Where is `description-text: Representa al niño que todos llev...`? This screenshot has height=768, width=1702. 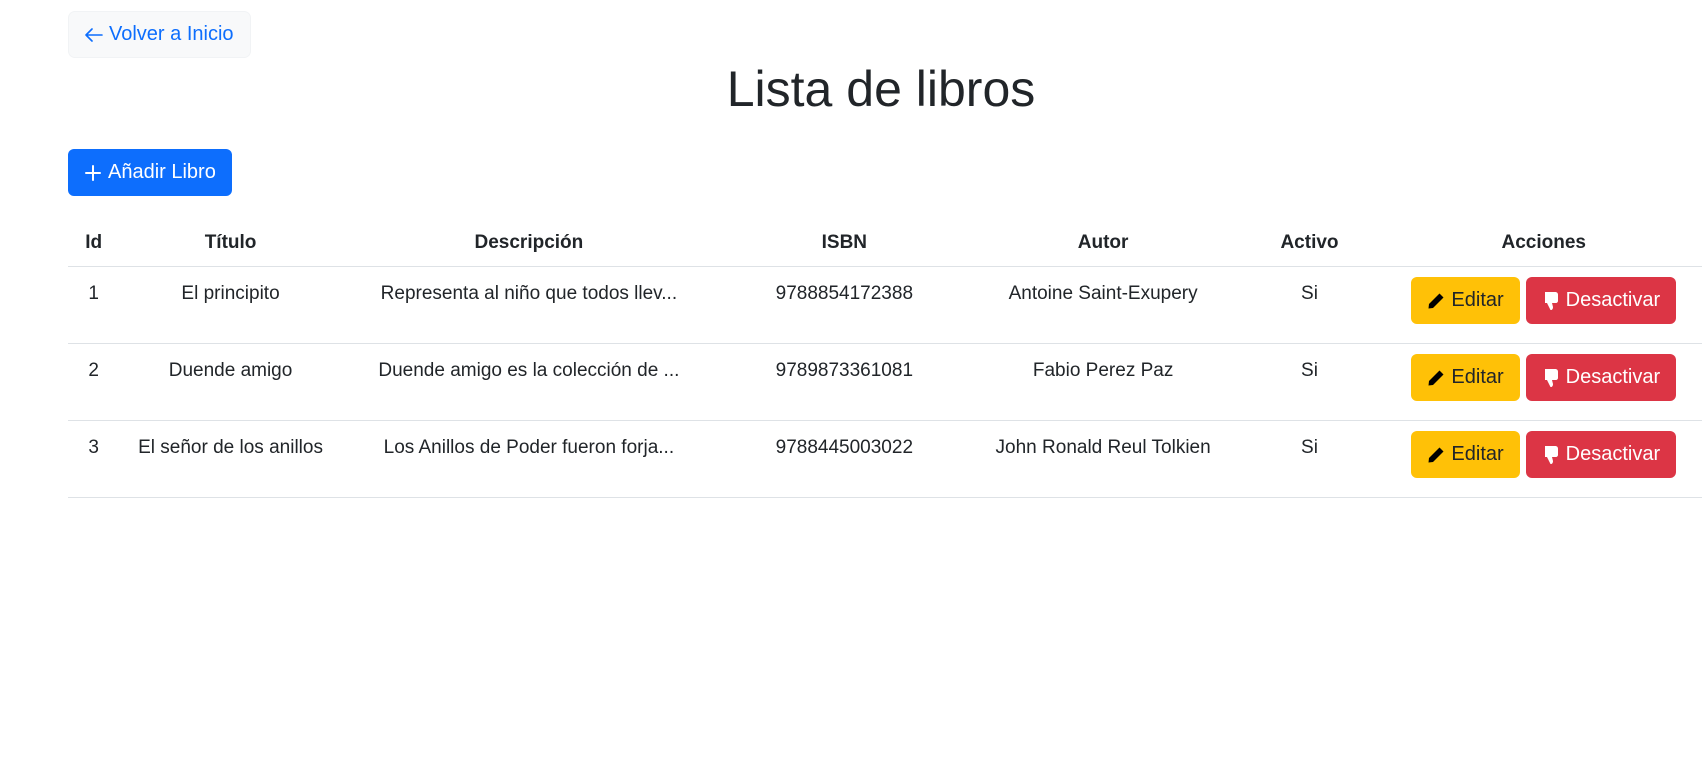 description-text: Representa al niño que todos llev... is located at coordinates (529, 293).